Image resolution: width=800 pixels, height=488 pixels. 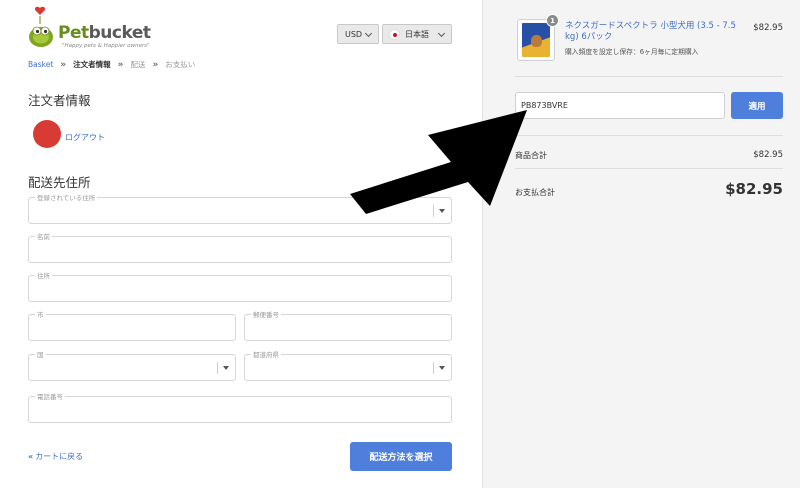 I want to click on select-shipping-method-button: 配送方法を選択, so click(x=401, y=456).